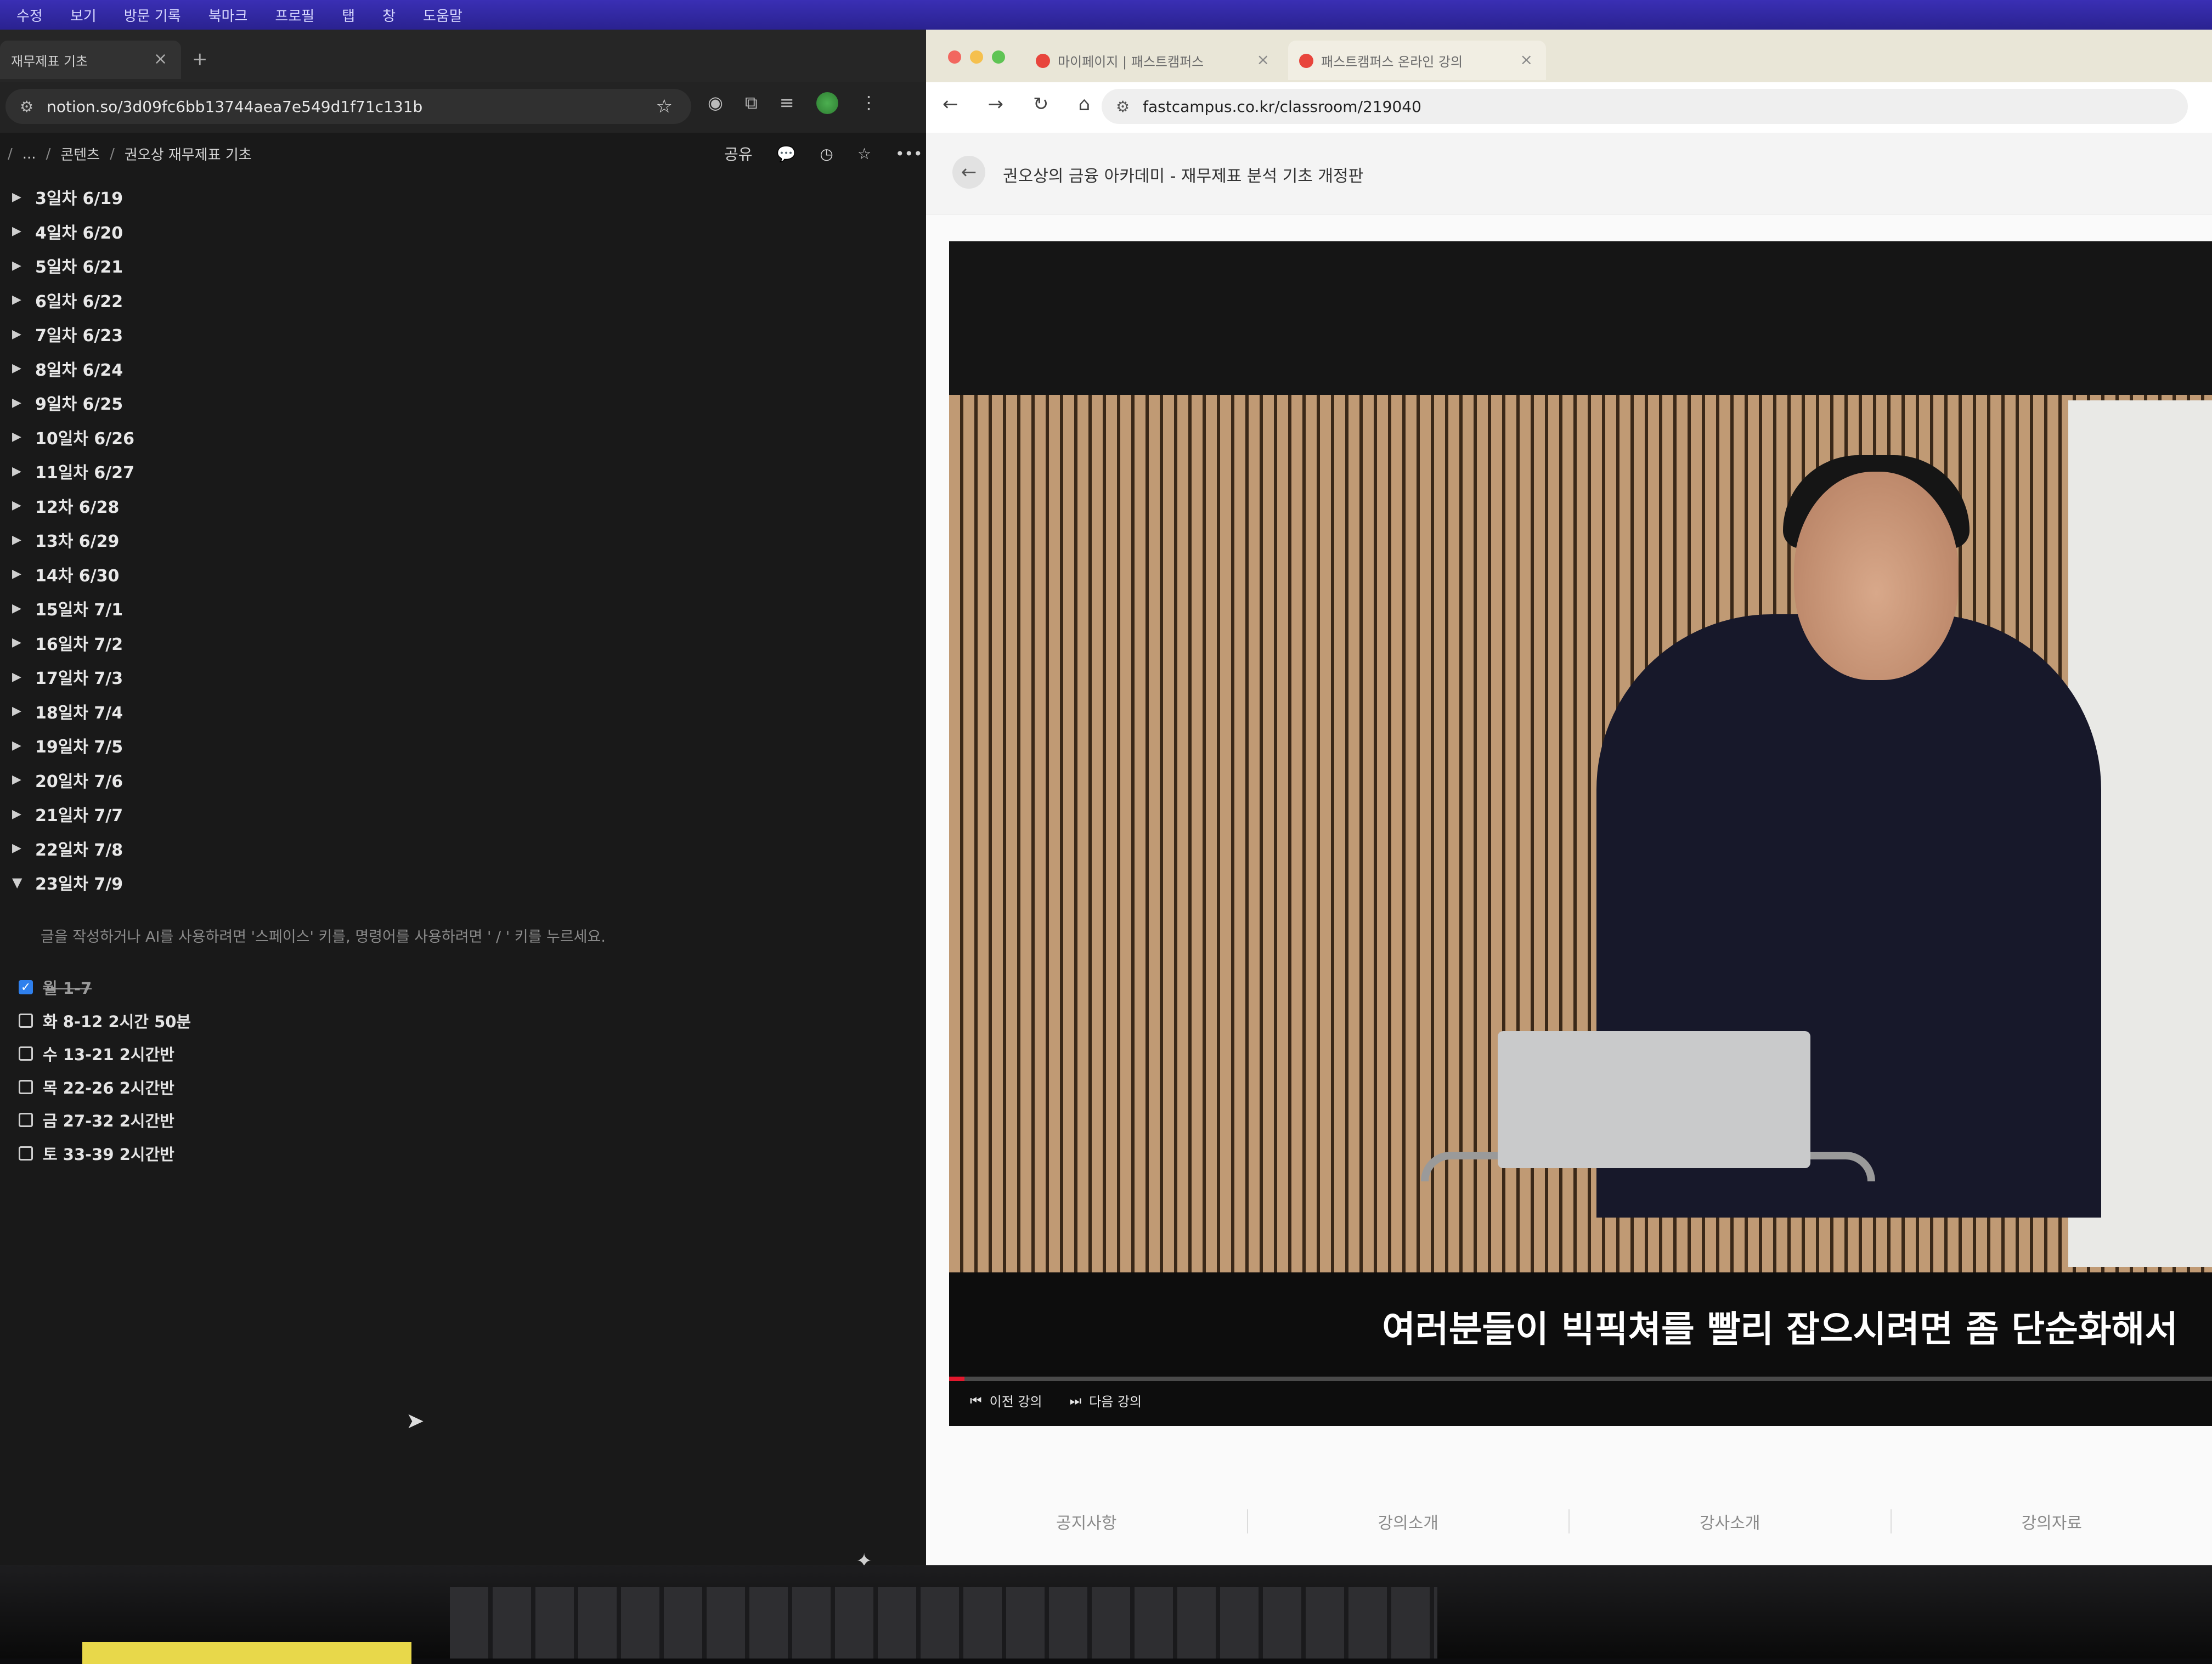 The image size is (2212, 1664). Describe the element at coordinates (73, 848) in the screenshot. I see `toggle-item: ▶22일차 7/8` at that location.